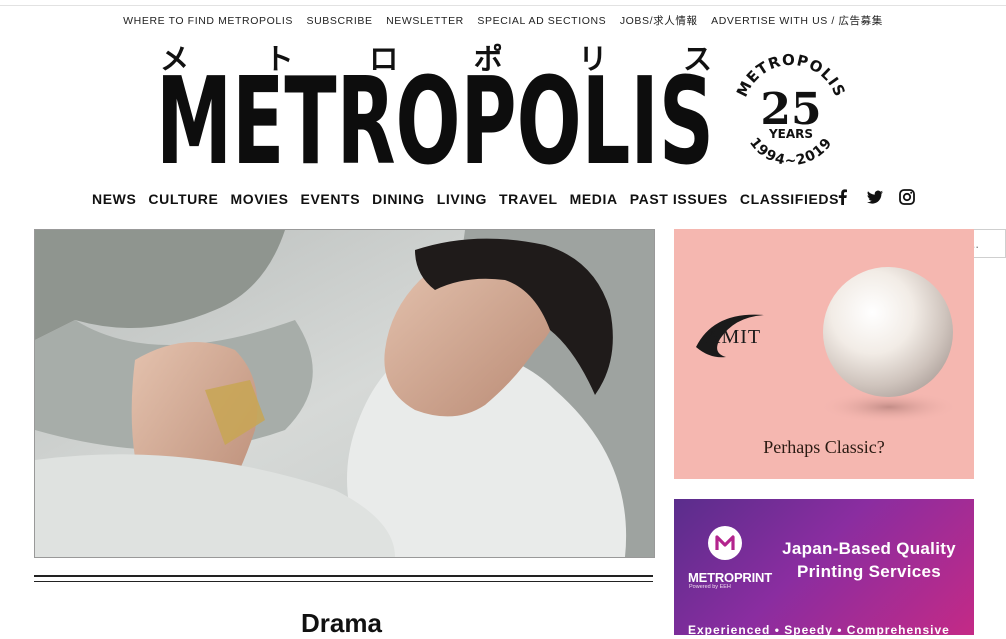 The height and width of the screenshot is (639, 1006). I want to click on amit-logo: AMIT, so click(734, 337).